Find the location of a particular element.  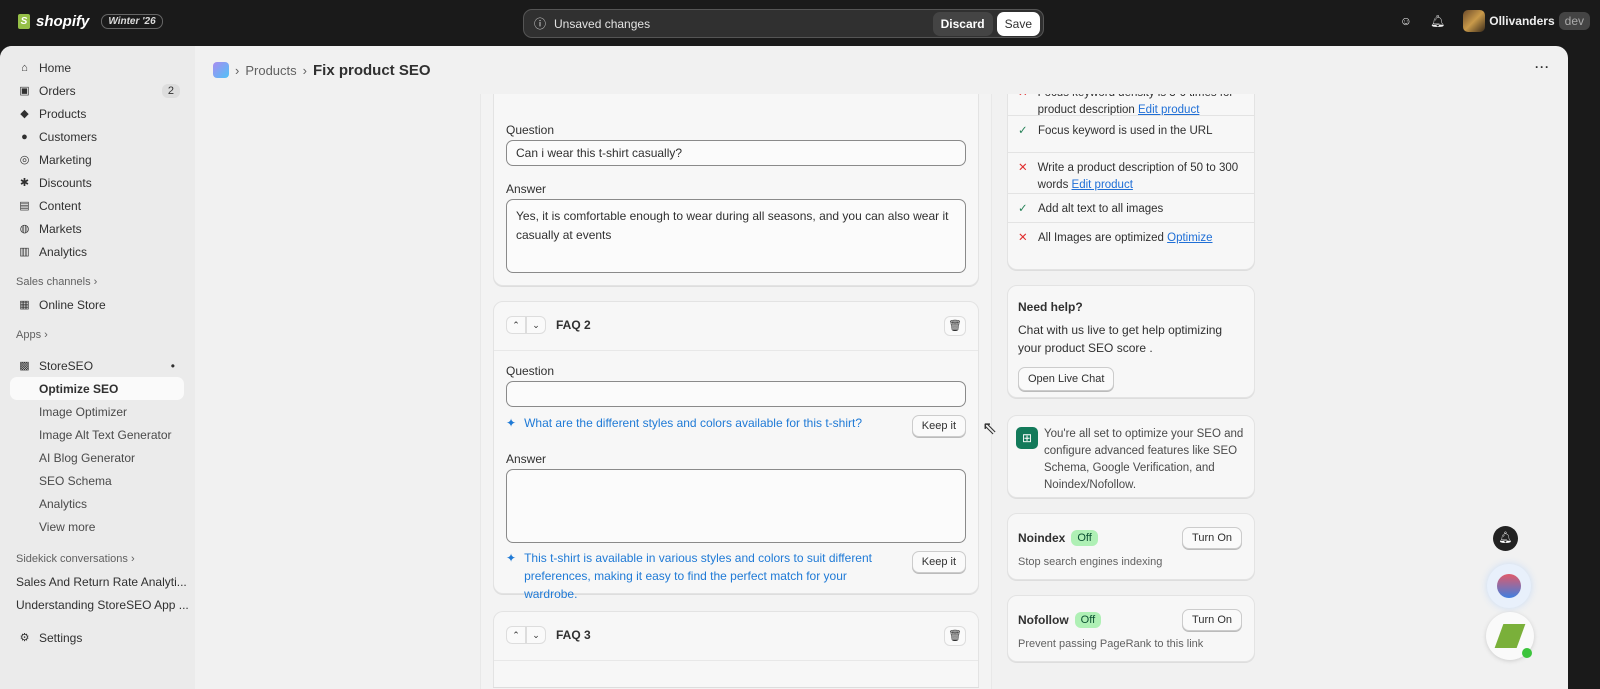

faq-title: FAQ 2 is located at coordinates (573, 325).